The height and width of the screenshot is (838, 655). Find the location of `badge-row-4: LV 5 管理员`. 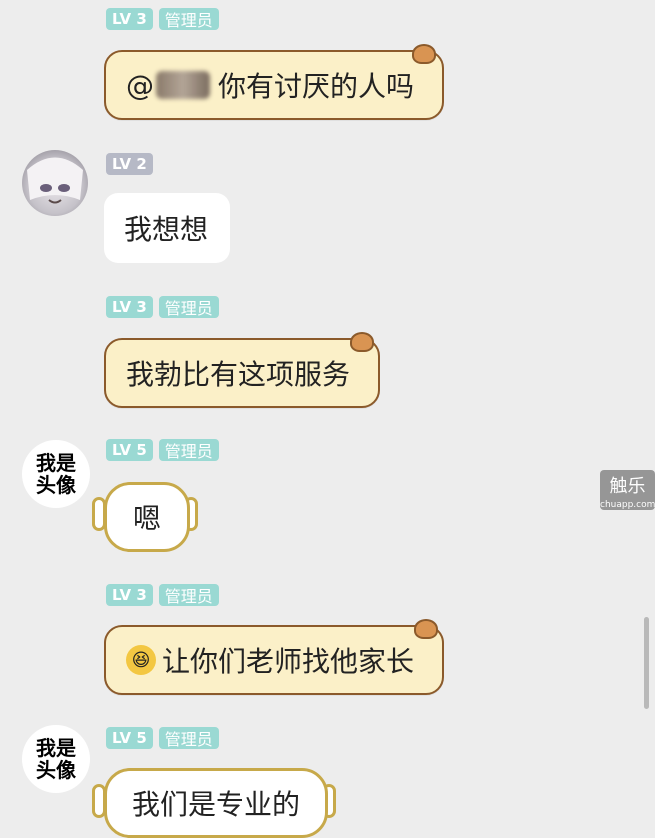

badge-row-4: LV 5 管理员 is located at coordinates (162, 450).